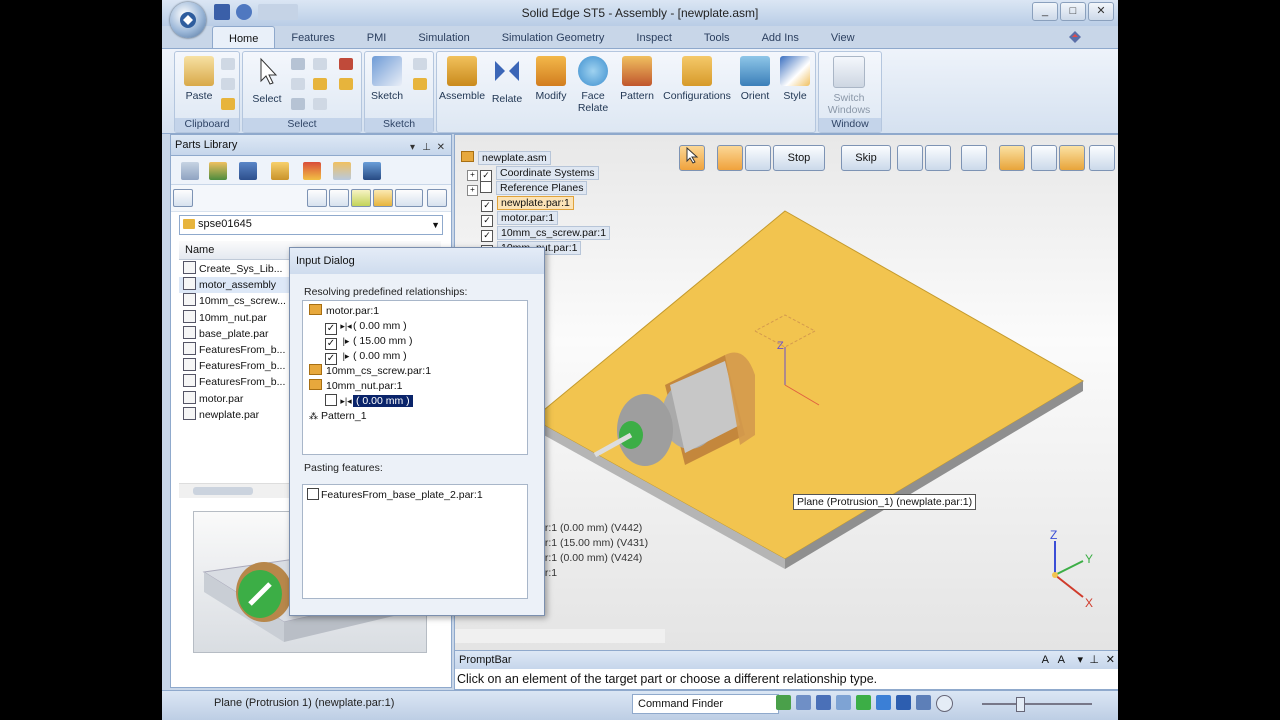  I want to click on panel-close-icon: ✕, so click(441, 148).